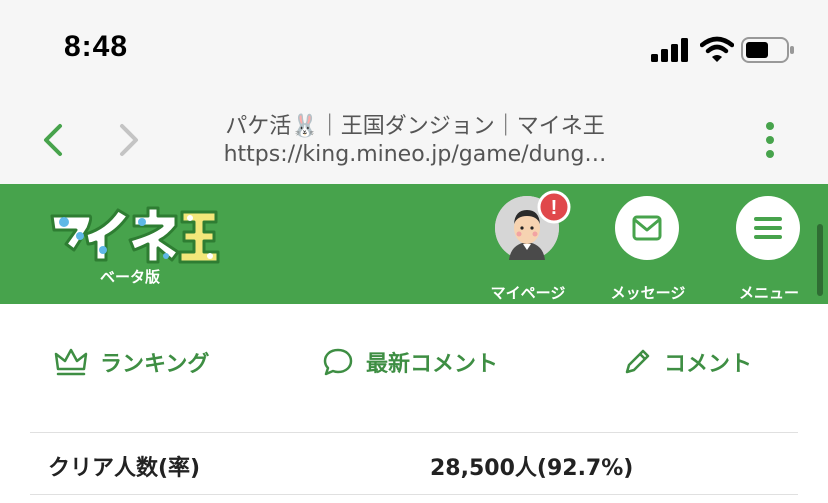  Describe the element at coordinates (770, 140) in the screenshot. I see `more-vertical-icon` at that location.